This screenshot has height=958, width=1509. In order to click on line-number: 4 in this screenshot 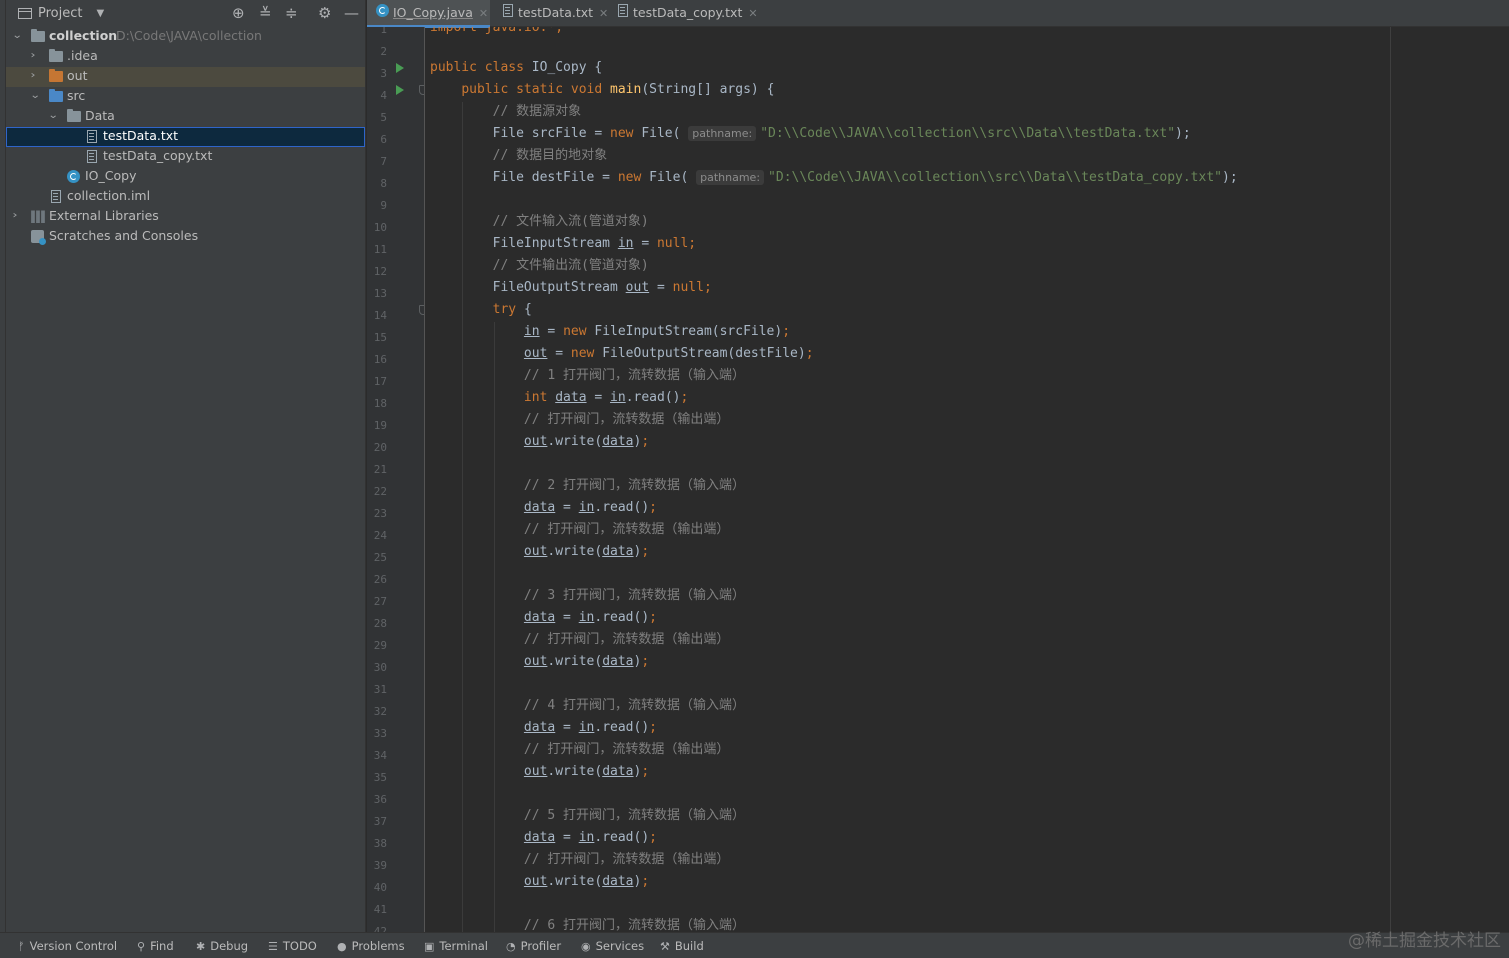, I will do `click(383, 95)`.